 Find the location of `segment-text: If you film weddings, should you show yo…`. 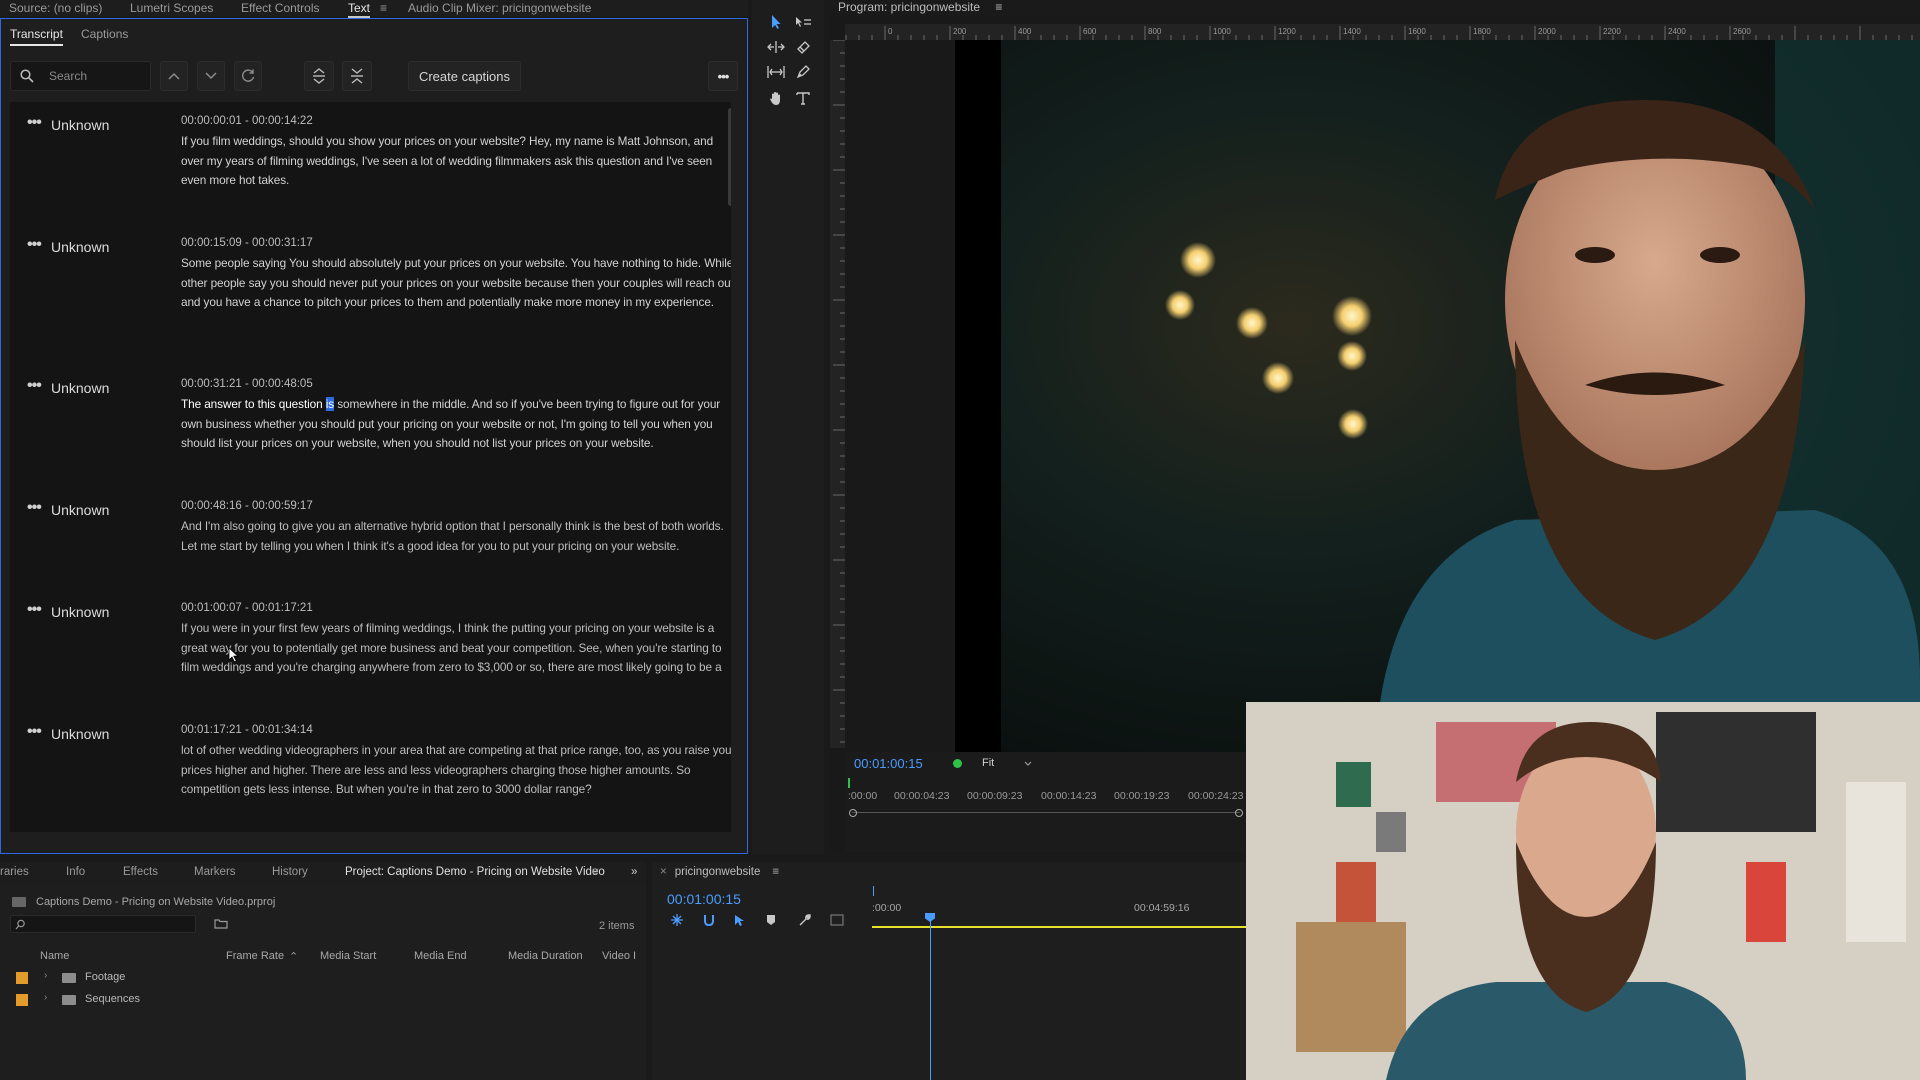

segment-text: If you film weddings, should you show yo… is located at coordinates (456, 161).